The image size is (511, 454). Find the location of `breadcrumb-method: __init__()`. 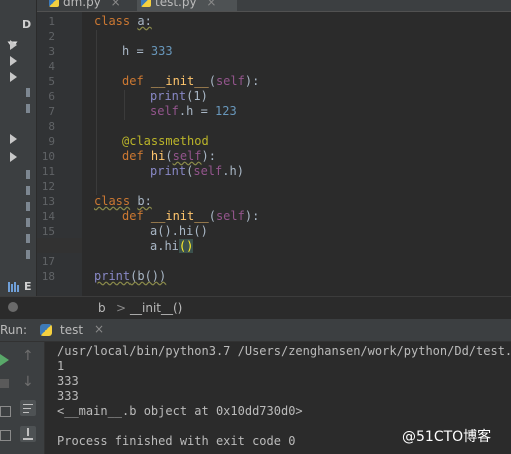

breadcrumb-method: __init__() is located at coordinates (156, 308).